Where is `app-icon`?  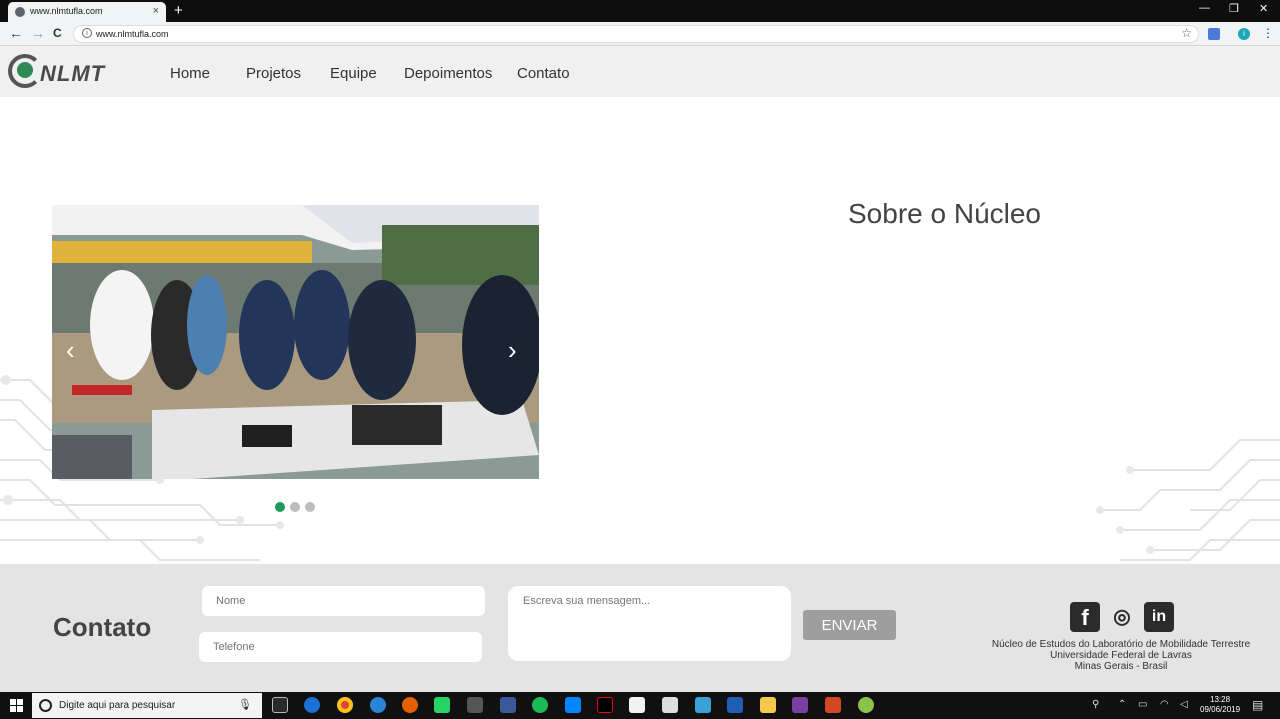
app-icon is located at coordinates (866, 705).